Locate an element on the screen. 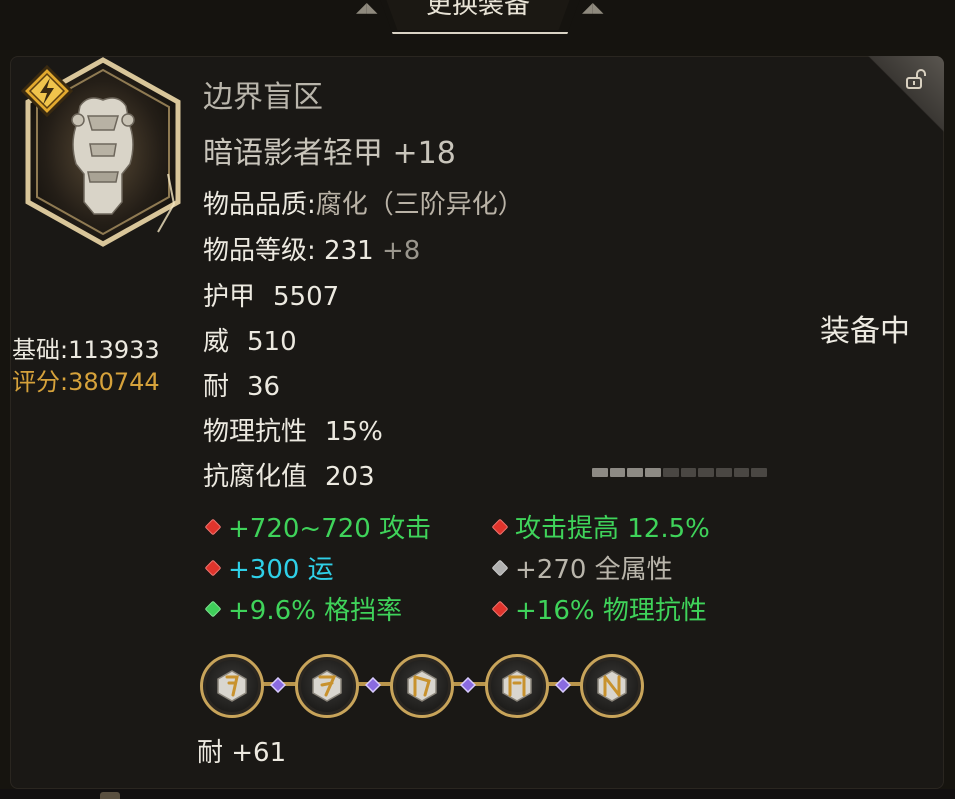 The width and height of the screenshot is (955, 799). item-name: 暗语影者轻甲 +18 is located at coordinates (329, 153).